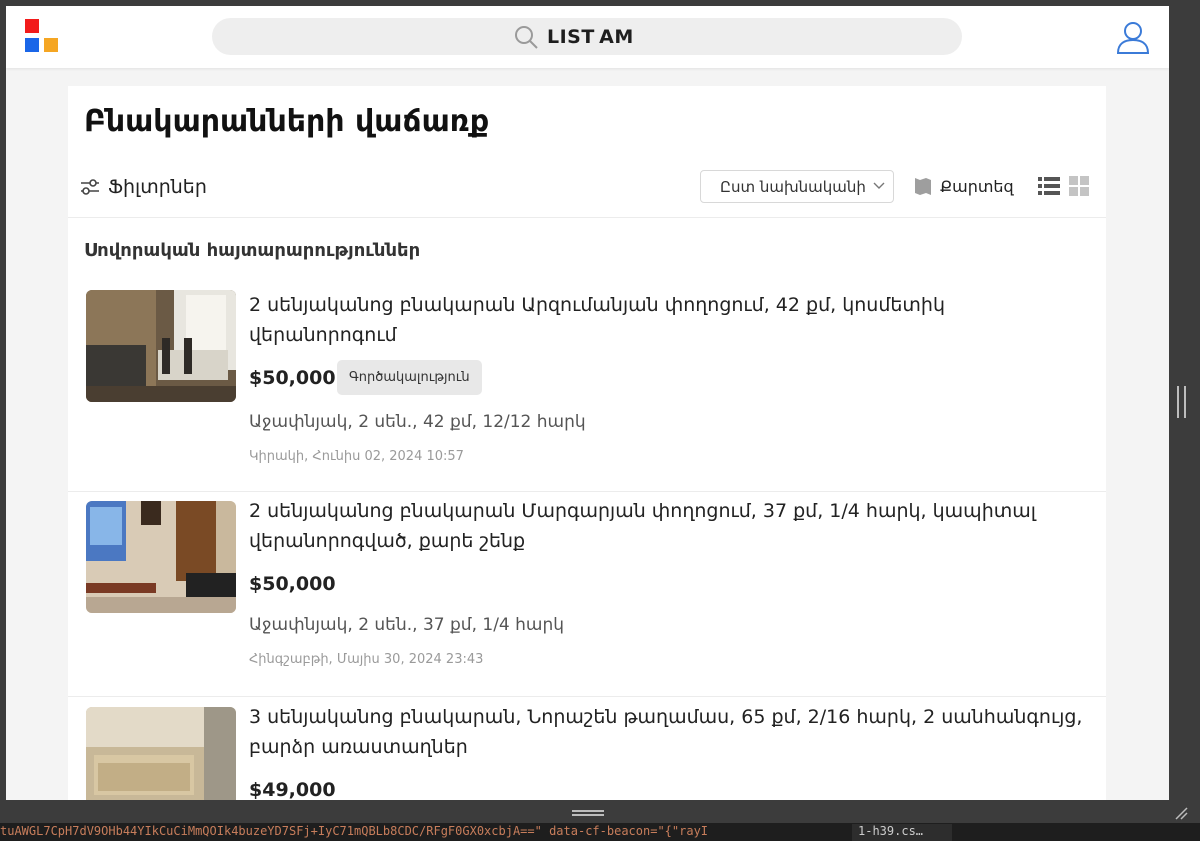  What do you see at coordinates (977, 186) in the screenshot?
I see `map-label: Քարտեզ` at bounding box center [977, 186].